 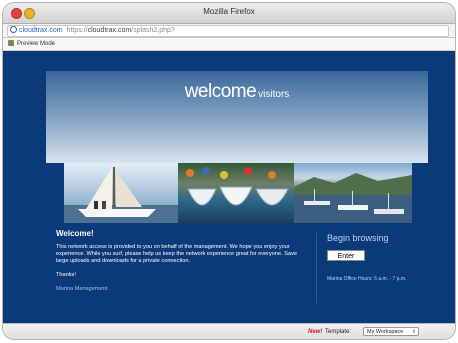 I want to click on window-title: Mozilla Firefox, so click(x=229, y=11).